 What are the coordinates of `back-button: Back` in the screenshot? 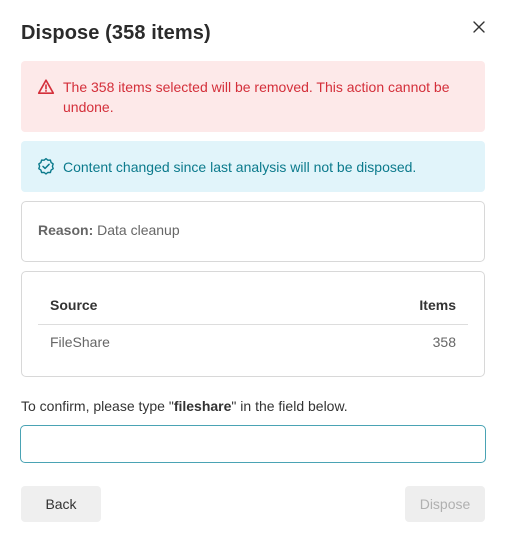 It's located at (61, 504).